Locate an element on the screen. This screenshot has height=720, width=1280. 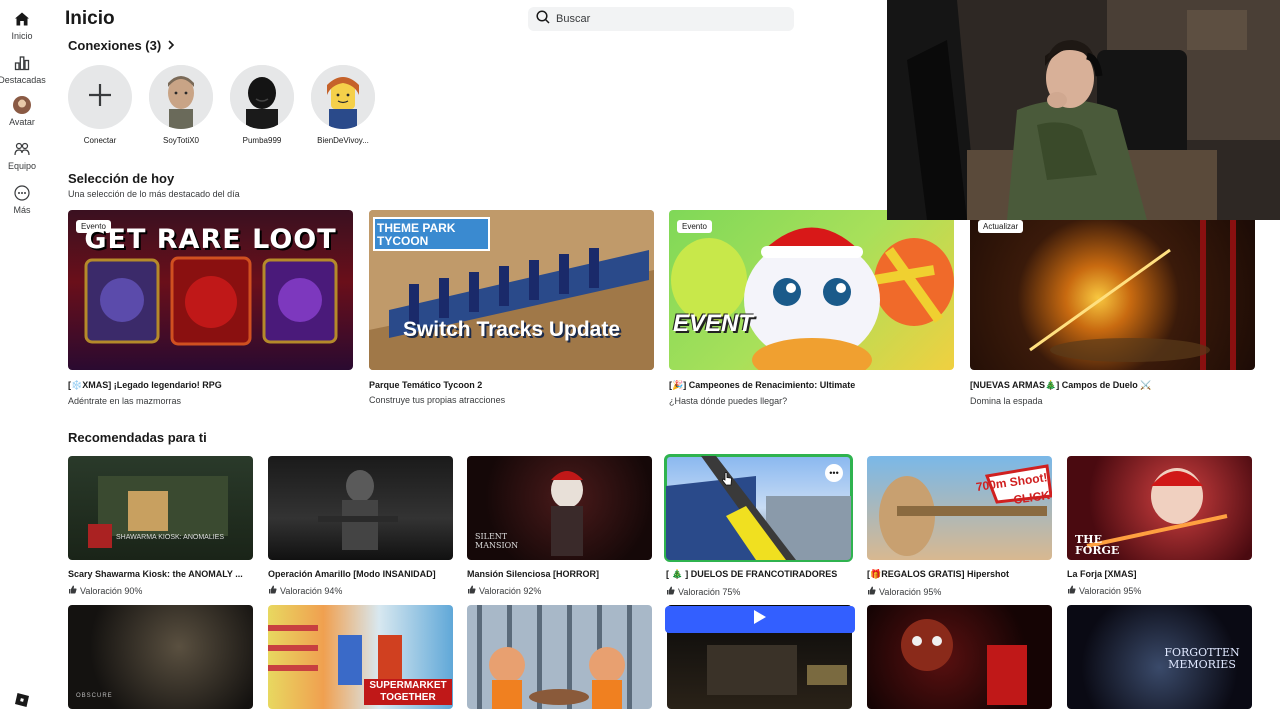
sidebar-item-label: Inicio is located at coordinates (22, 36).